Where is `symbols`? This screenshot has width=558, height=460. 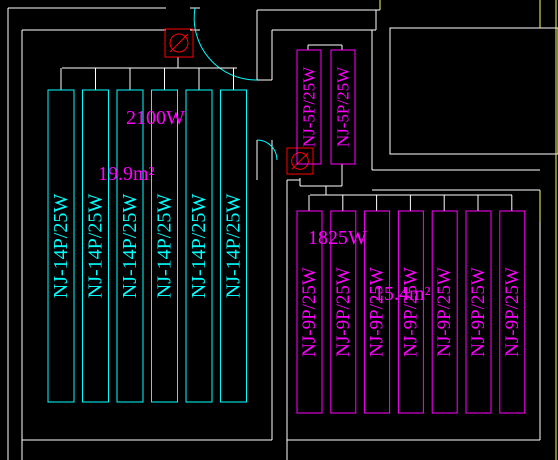 symbols is located at coordinates (239, 101).